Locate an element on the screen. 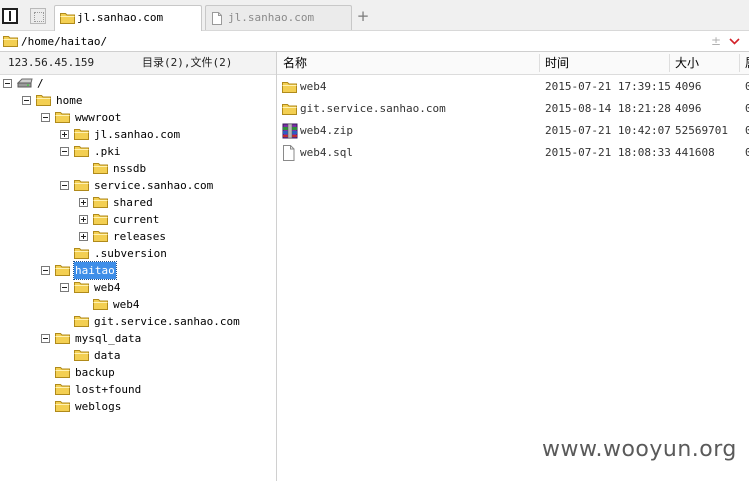 This screenshot has width=749, height=481. tree-node: / is located at coordinates (138, 83).